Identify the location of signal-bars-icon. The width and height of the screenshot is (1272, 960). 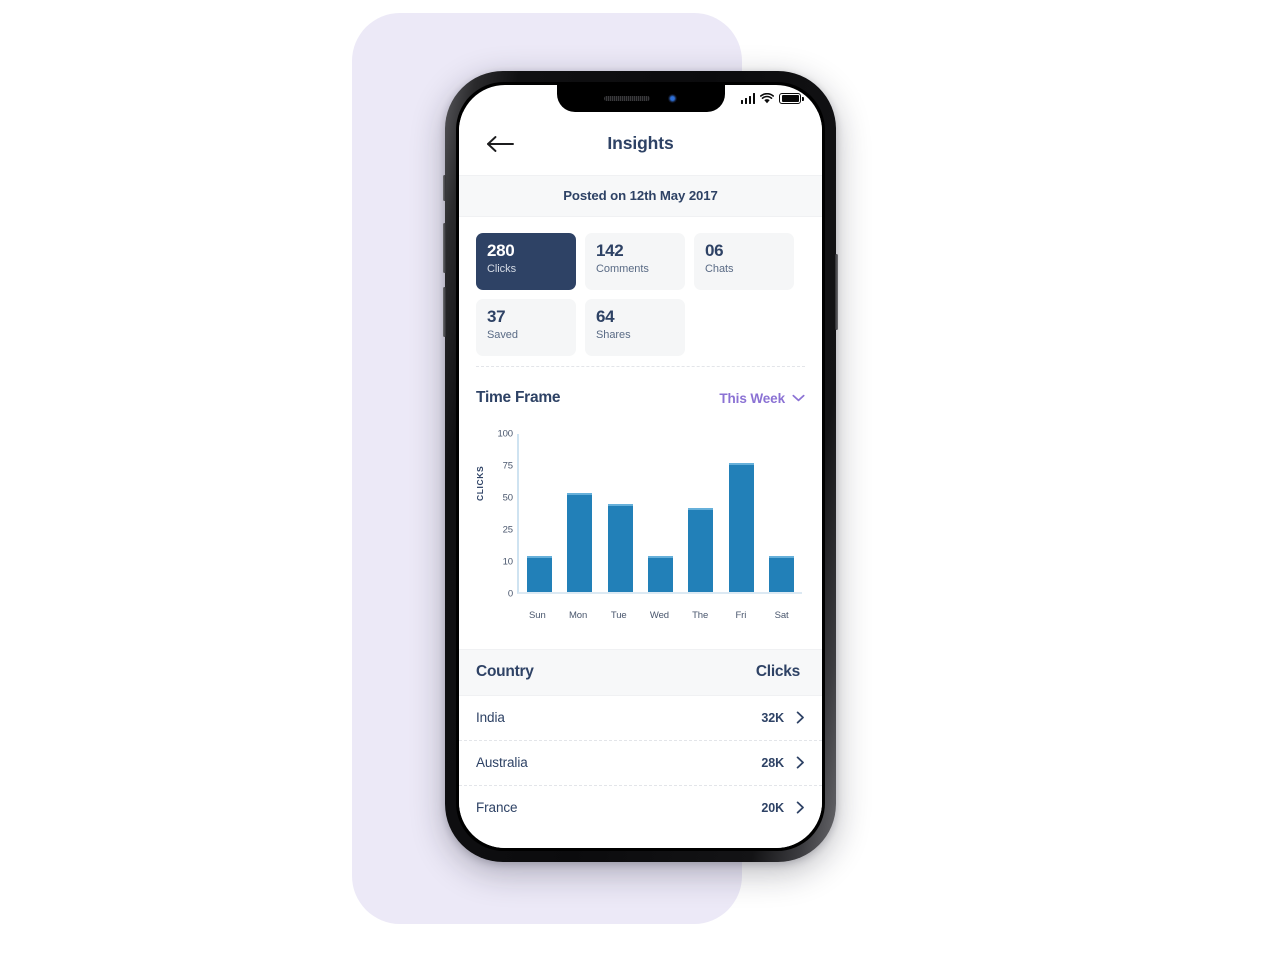
(748, 98).